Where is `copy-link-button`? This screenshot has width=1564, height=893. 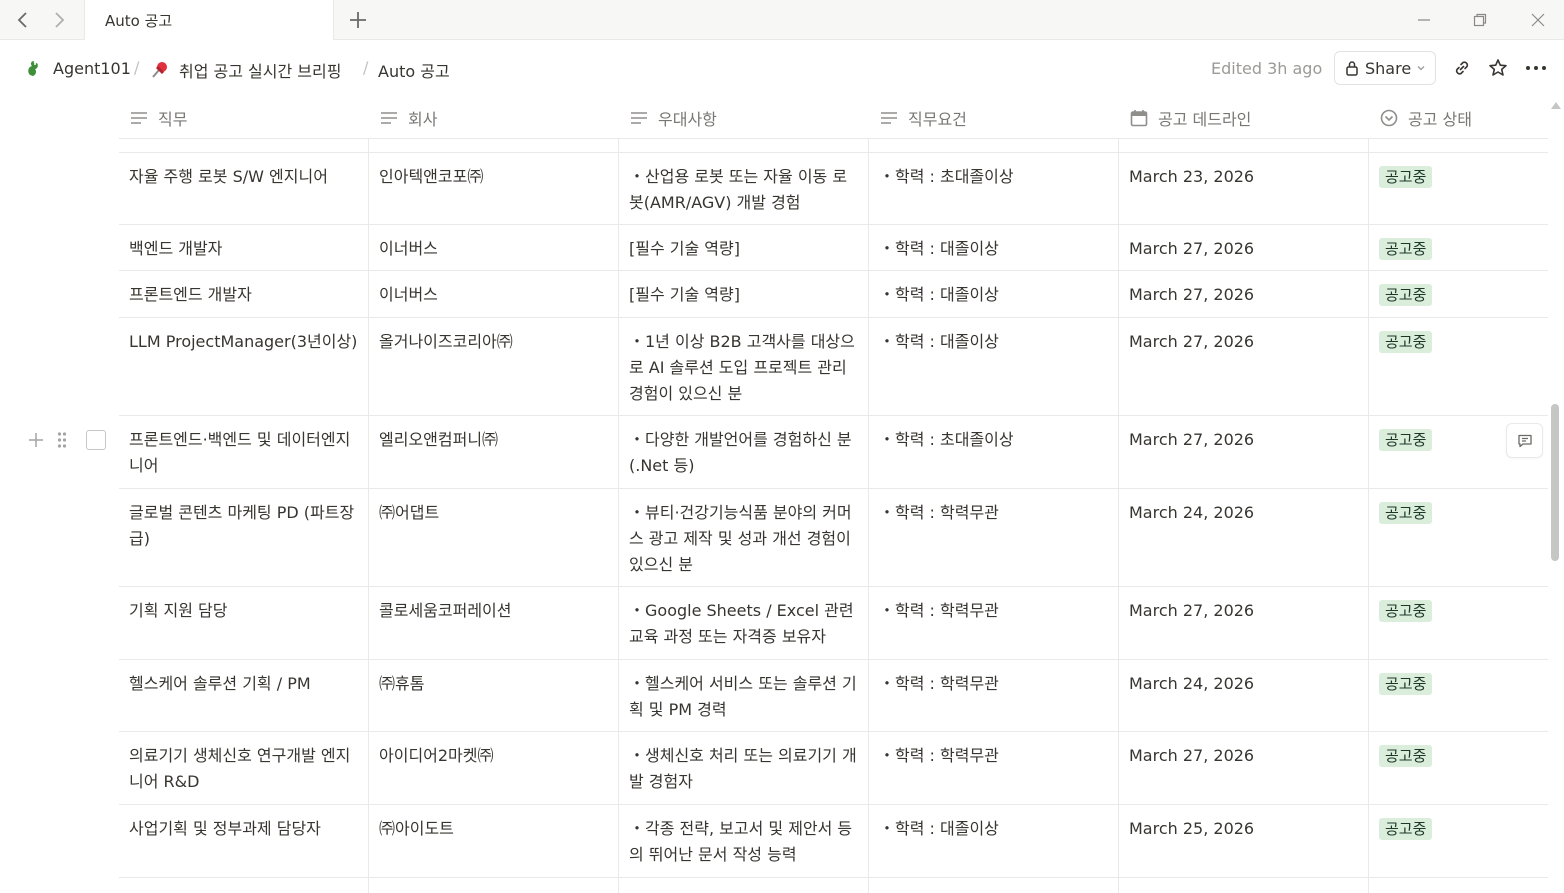
copy-link-button is located at coordinates (1462, 68).